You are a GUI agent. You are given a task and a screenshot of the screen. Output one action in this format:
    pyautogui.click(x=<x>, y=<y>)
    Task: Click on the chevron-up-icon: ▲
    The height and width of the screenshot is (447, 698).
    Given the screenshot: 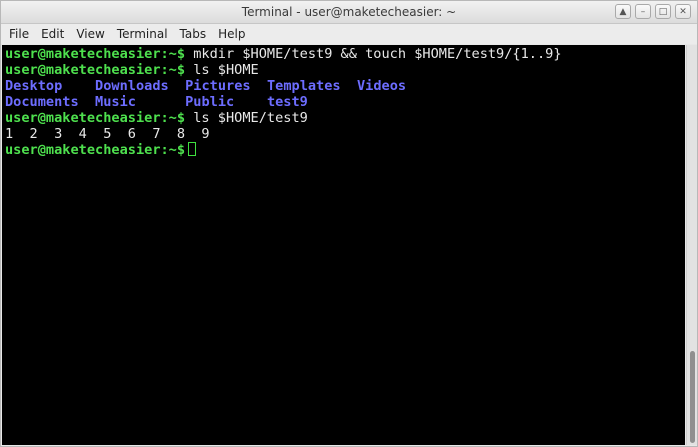 What is the action you would take?
    pyautogui.click(x=623, y=11)
    